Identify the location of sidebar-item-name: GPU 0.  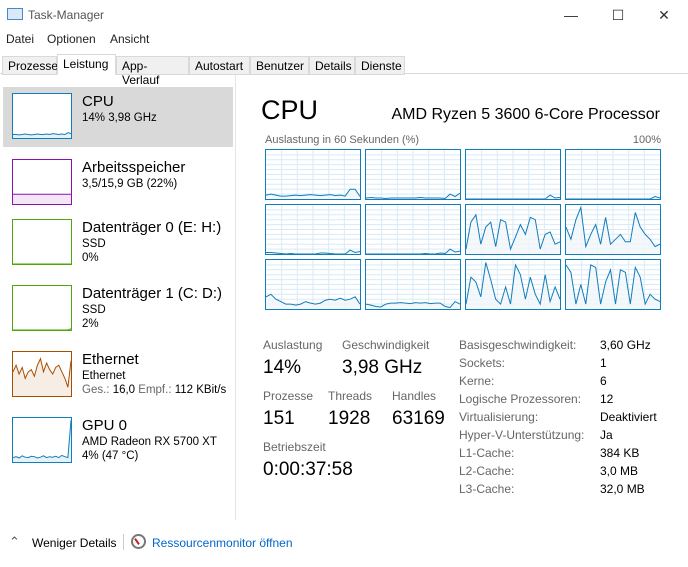
(105, 425).